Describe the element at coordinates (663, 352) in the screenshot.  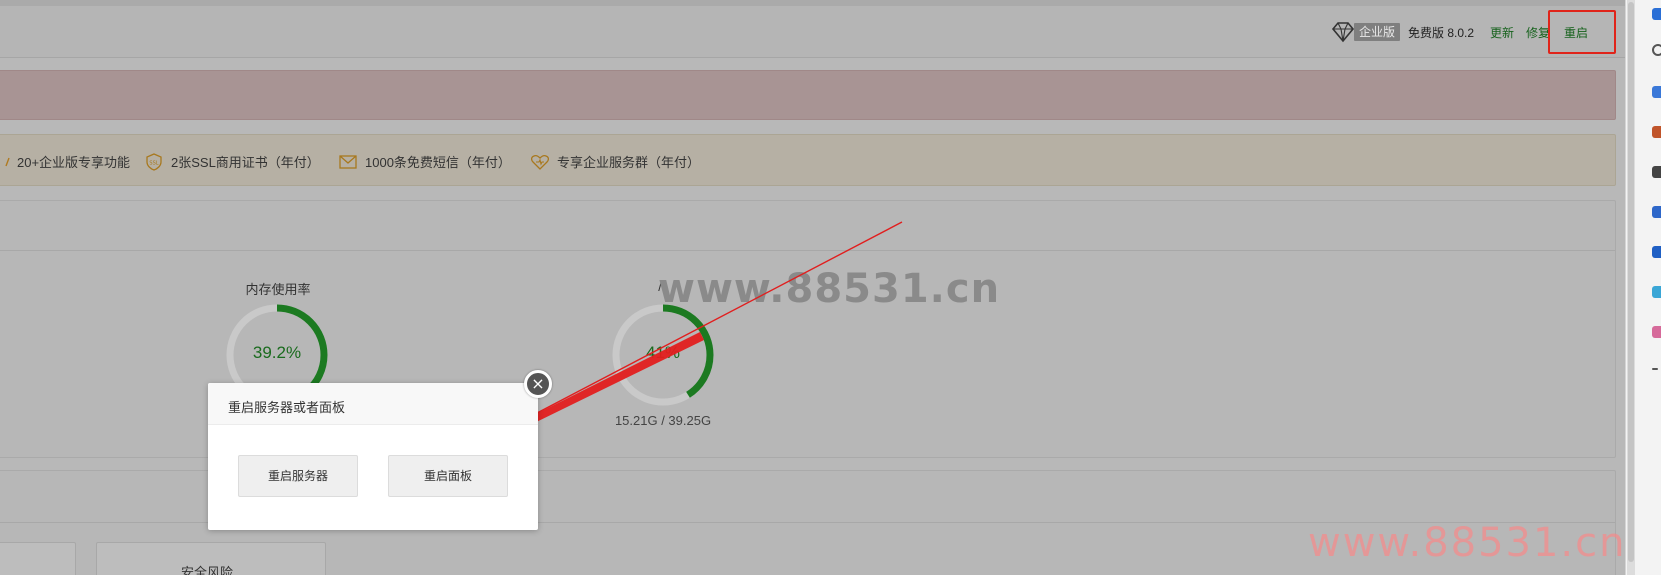
I see `disk-percent: 41%` at that location.